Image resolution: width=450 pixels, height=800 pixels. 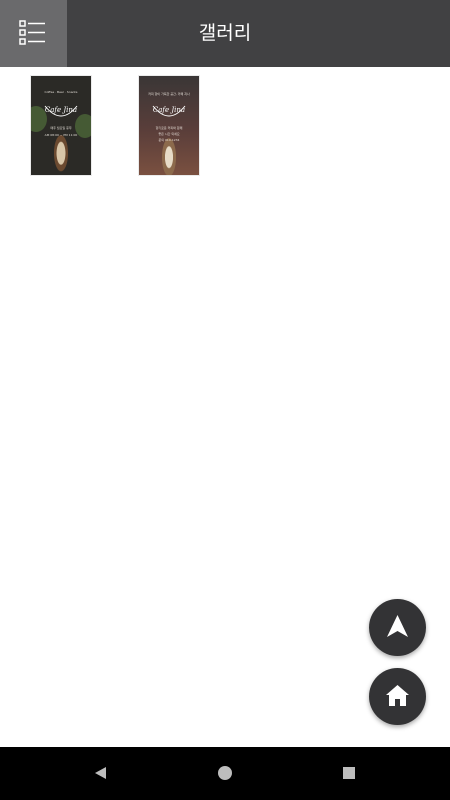 I want to click on page-title: 갤러리, so click(x=225, y=33).